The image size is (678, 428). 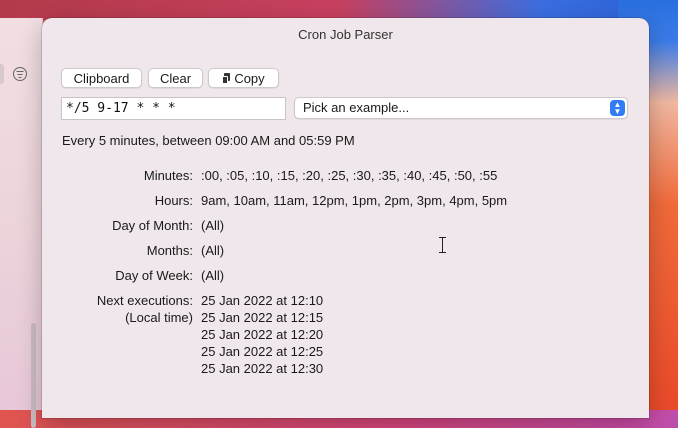 What do you see at coordinates (144, 300) in the screenshot?
I see `next-executions-label: Next executions:` at bounding box center [144, 300].